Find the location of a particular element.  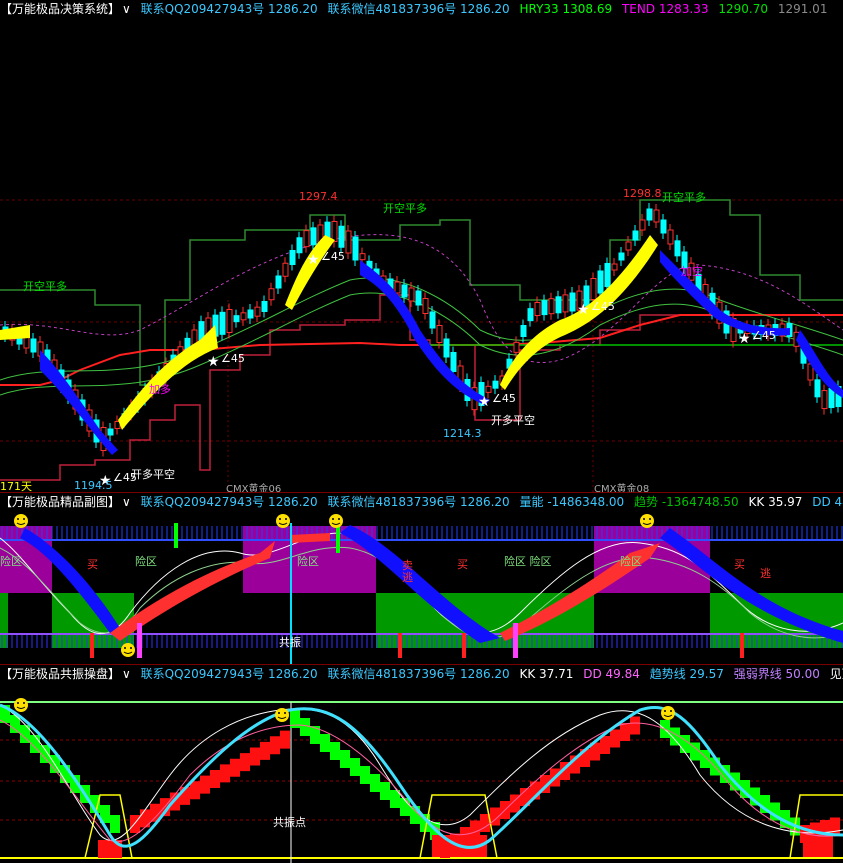

escape-label: 逃 is located at coordinates (407, 577).